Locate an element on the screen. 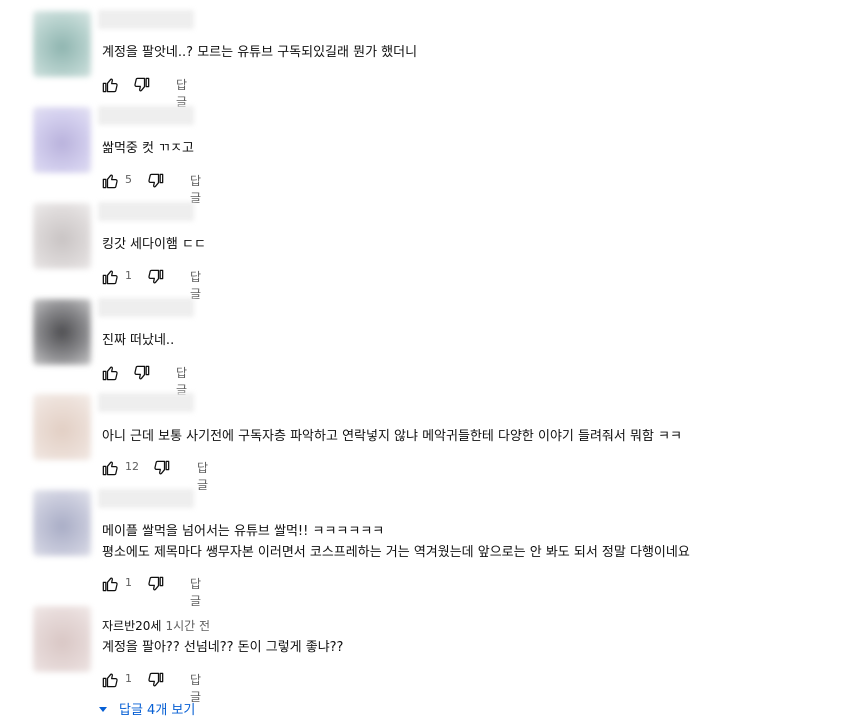  comment-text: 계정을 팔아?? 선넘네?? 돈이 그렇게 좋냐?? is located at coordinates (222, 647).